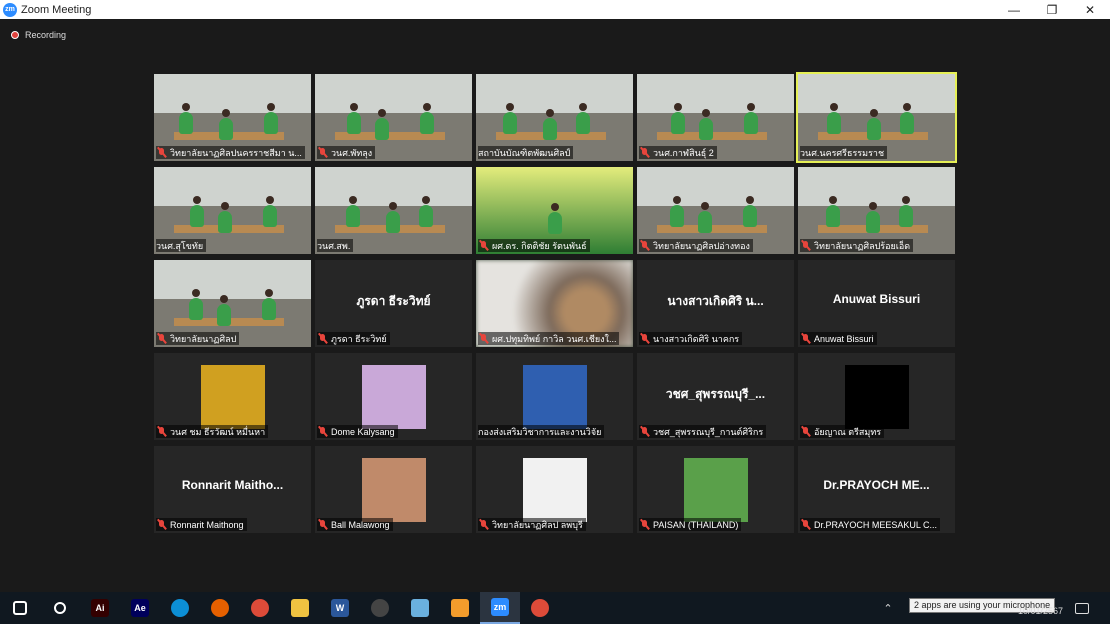 Image resolution: width=1110 pixels, height=624 pixels. I want to click on taskbar-search, so click(60, 608).